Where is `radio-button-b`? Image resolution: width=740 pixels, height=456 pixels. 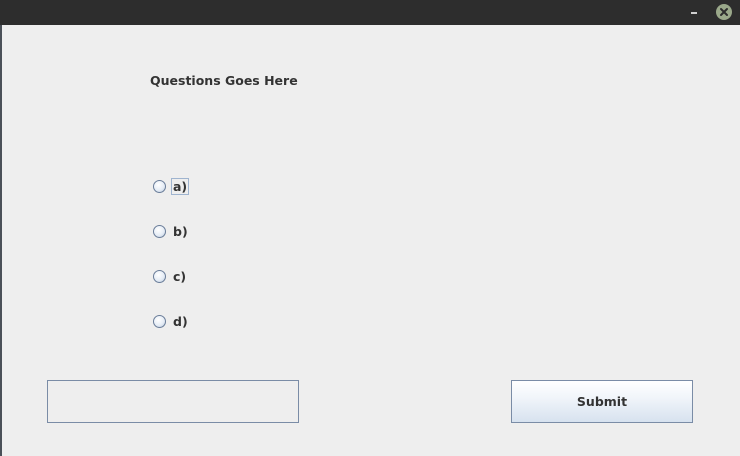 radio-button-b is located at coordinates (159, 231).